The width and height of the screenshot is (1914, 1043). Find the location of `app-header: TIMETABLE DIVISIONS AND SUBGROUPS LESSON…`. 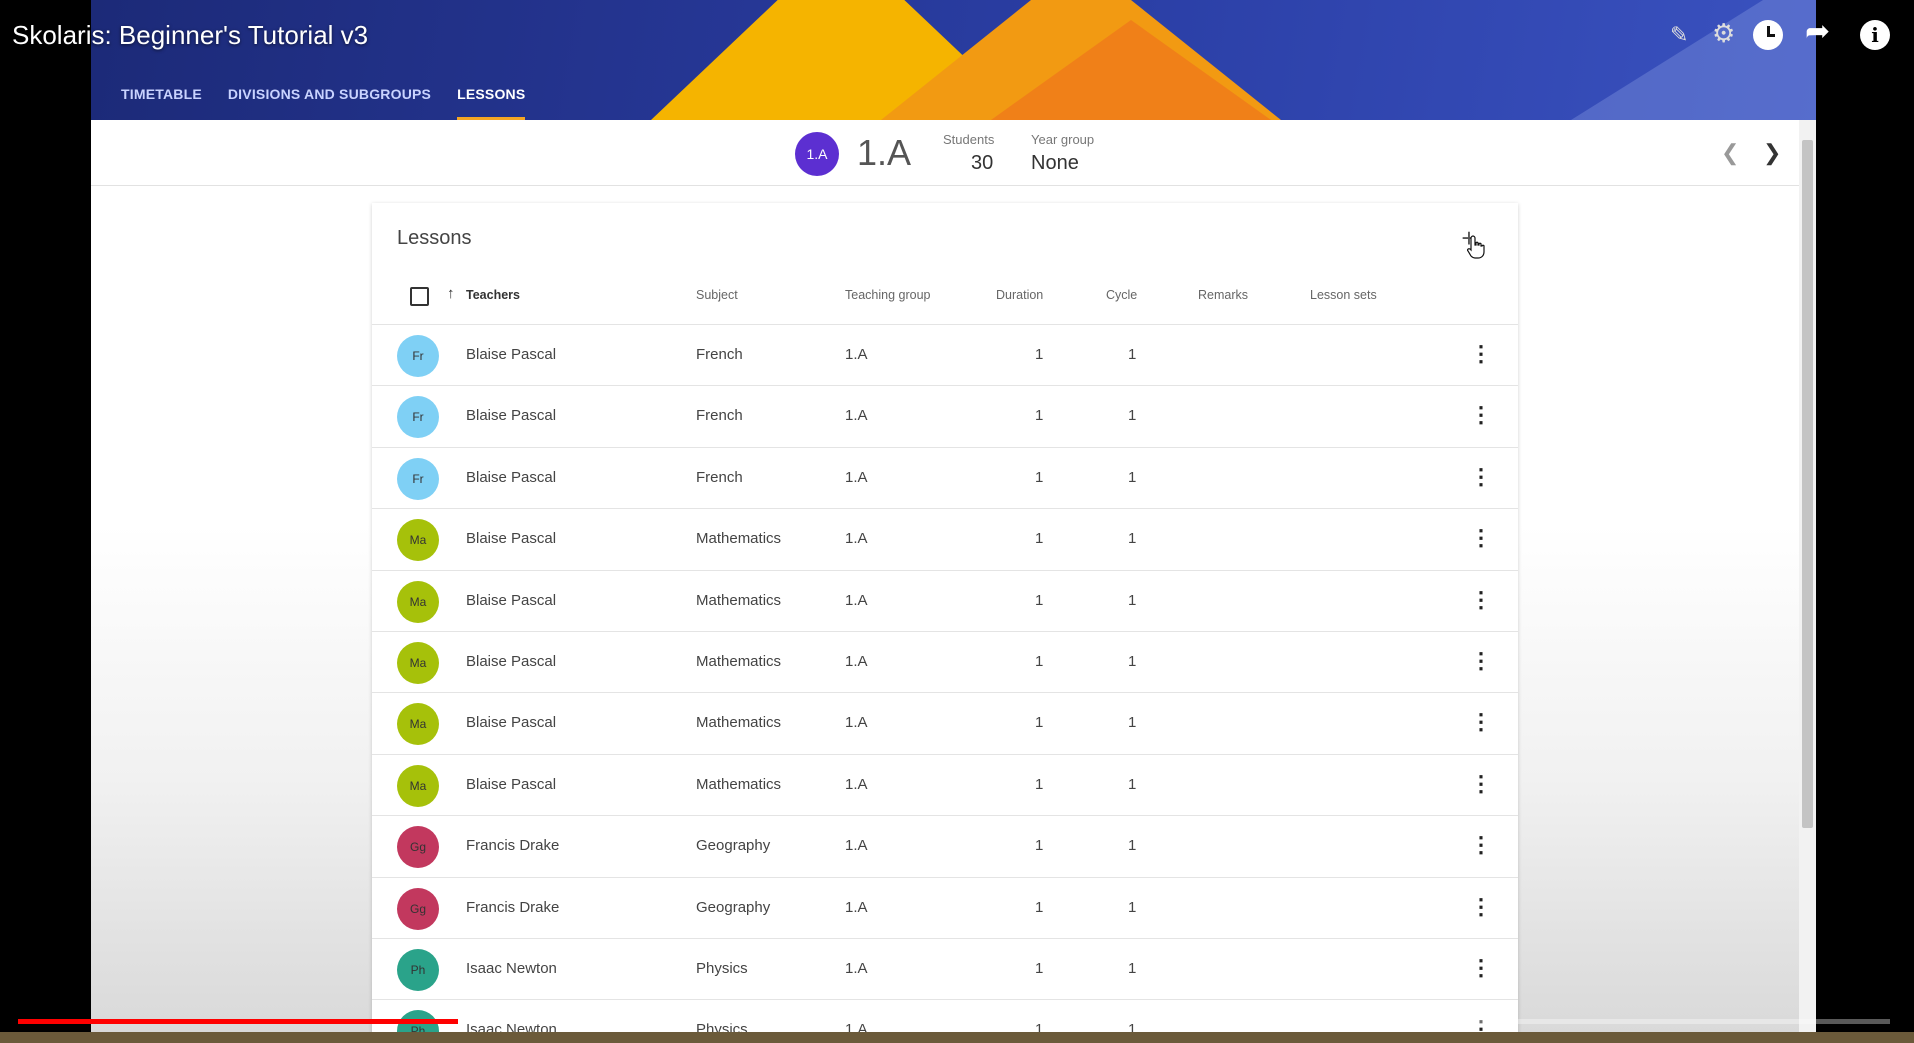

app-header: TIMETABLE DIVISIONS AND SUBGROUPS LESSON… is located at coordinates (953, 60).